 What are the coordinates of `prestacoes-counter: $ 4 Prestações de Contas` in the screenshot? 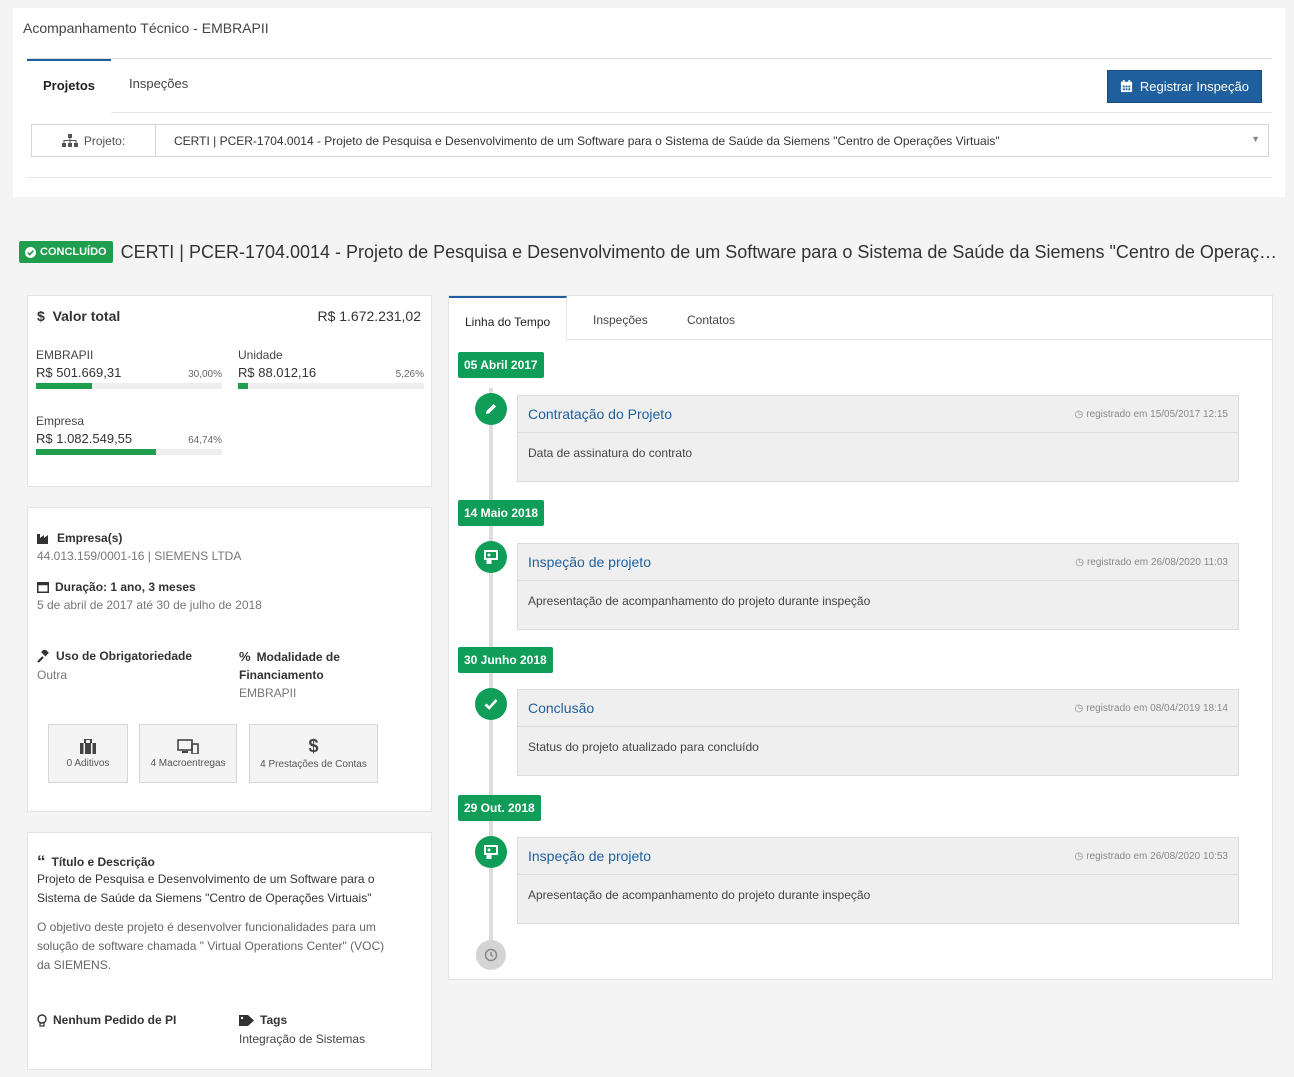 It's located at (313, 753).